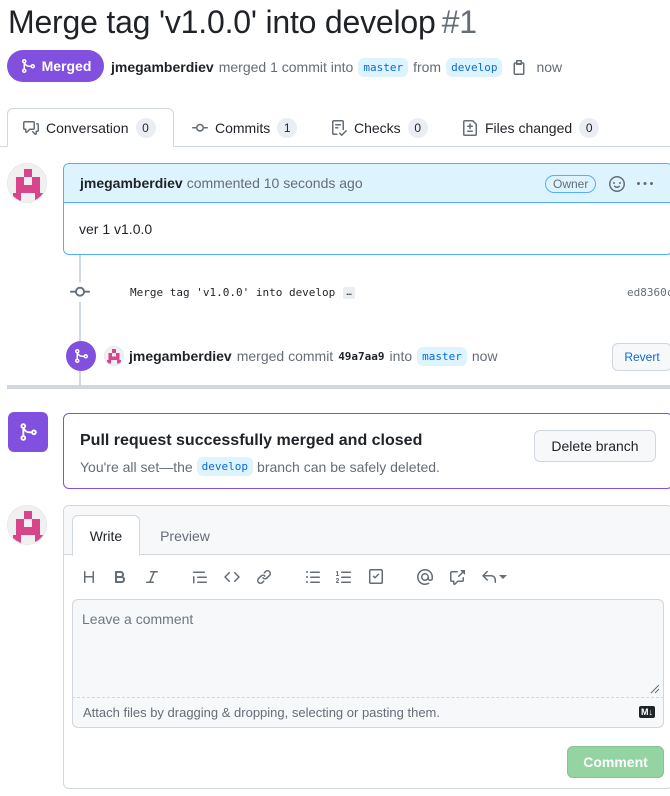  Describe the element at coordinates (222, 22) in the screenshot. I see `pr-title: Merge tag 'v1.0.0' into develop` at that location.